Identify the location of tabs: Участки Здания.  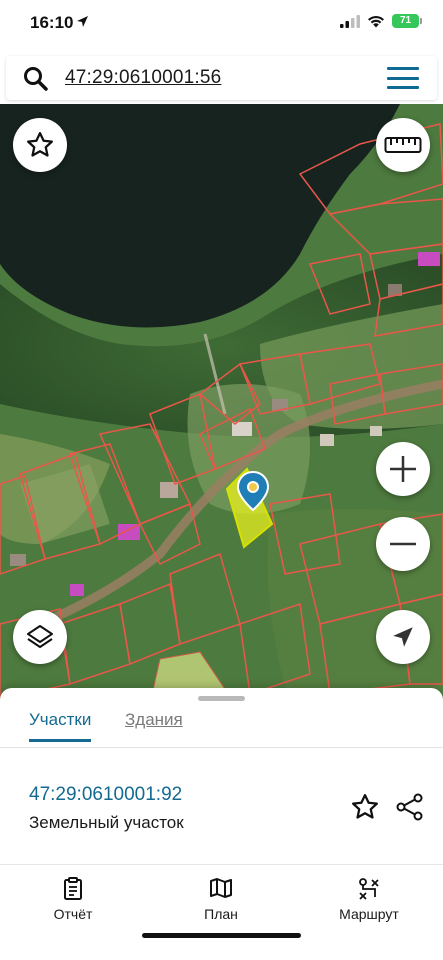
(221, 727).